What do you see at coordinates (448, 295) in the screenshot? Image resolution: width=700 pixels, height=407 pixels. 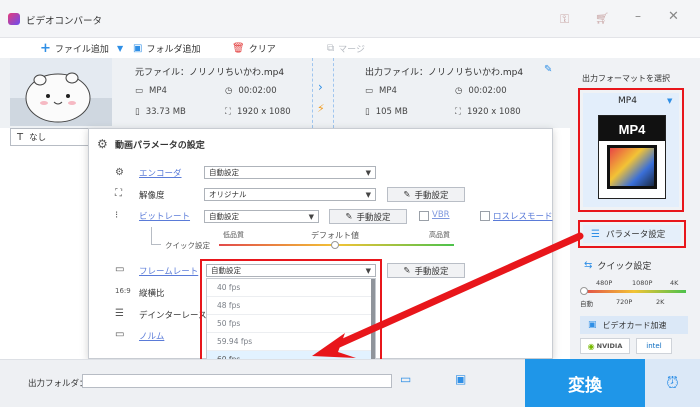 I see `annotation-arrow` at bounding box center [448, 295].